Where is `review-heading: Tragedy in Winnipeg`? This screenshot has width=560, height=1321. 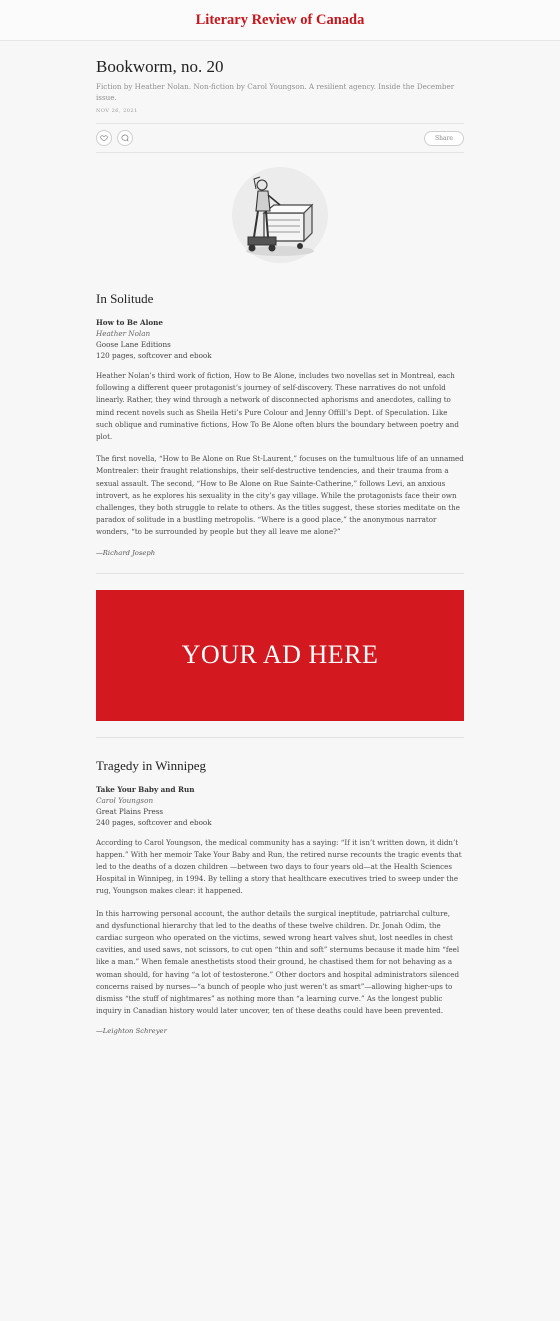 review-heading: Tragedy in Winnipeg is located at coordinates (151, 765).